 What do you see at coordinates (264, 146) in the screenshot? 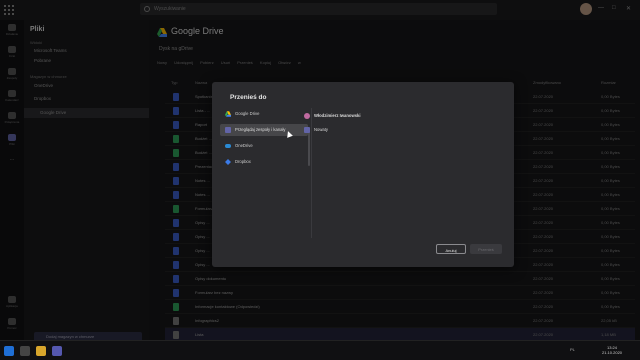
I see `location-onedrive: OneDrive` at bounding box center [264, 146].